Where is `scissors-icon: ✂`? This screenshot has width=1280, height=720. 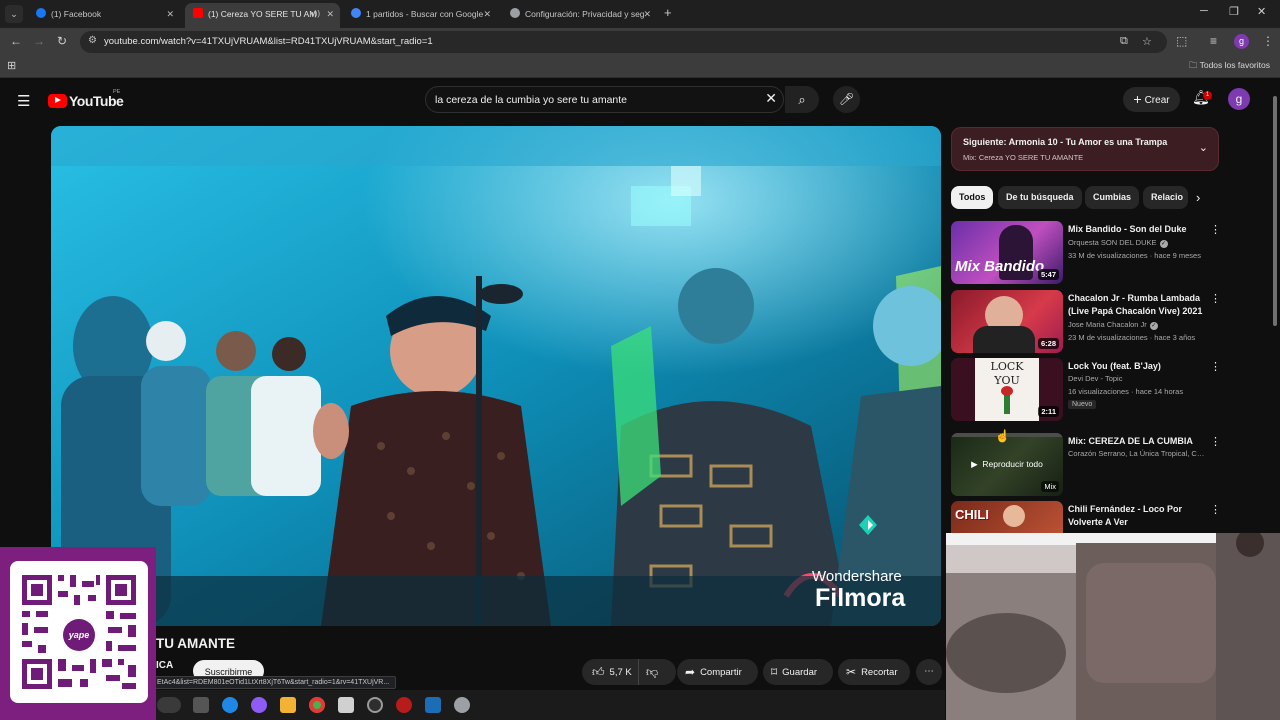
scissors-icon: ✂ is located at coordinates (851, 672).